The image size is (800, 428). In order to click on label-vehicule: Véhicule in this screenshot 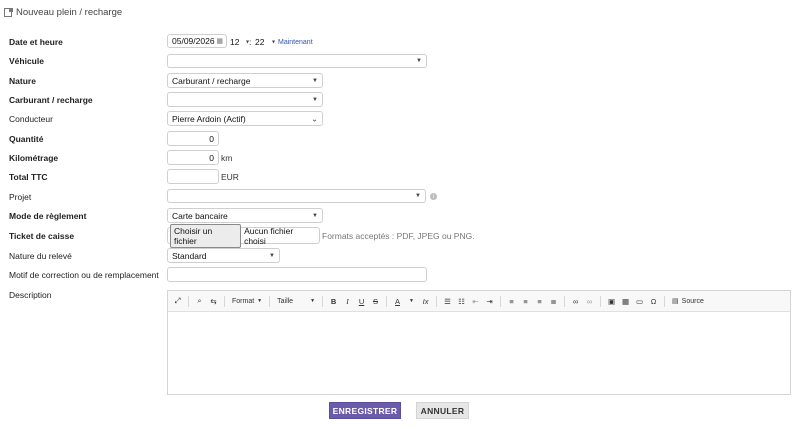, I will do `click(26, 61)`.